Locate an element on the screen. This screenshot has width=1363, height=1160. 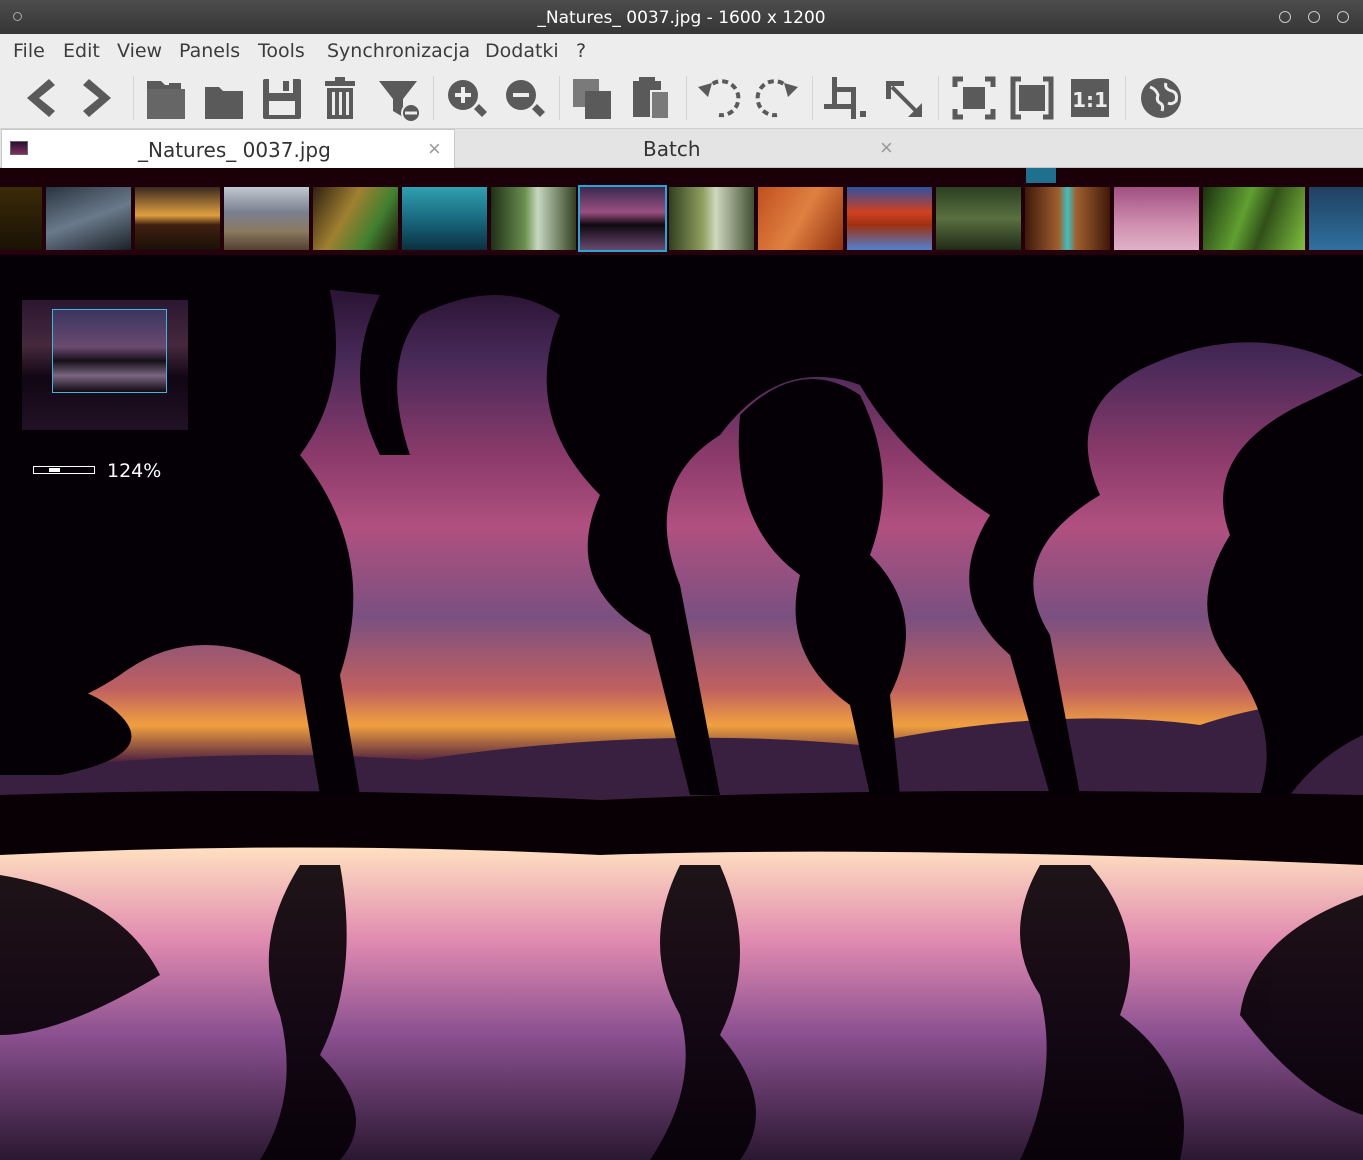
actual-size-icon: 1:1 is located at coordinates (1090, 98).